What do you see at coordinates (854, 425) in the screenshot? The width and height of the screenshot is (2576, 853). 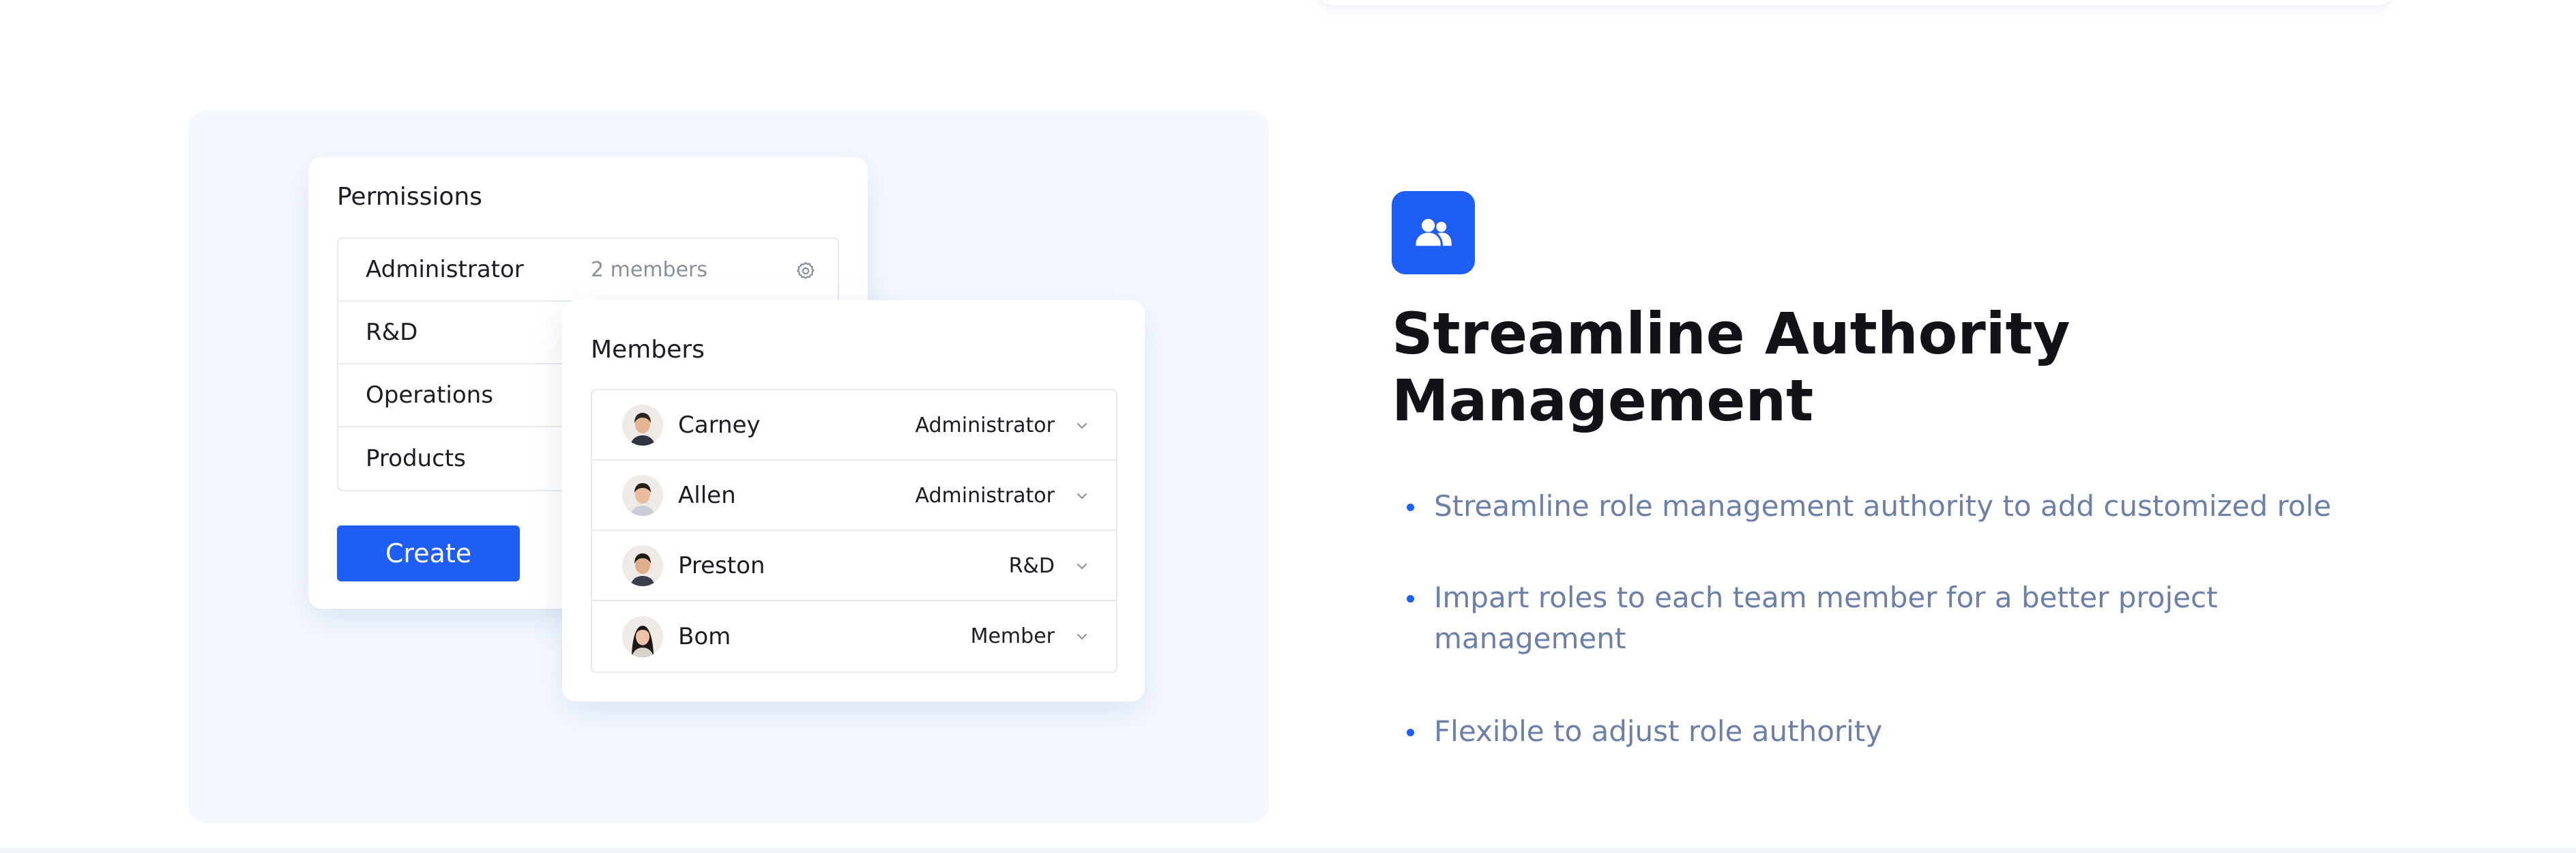 I see `member-row: Carney Administrator` at bounding box center [854, 425].